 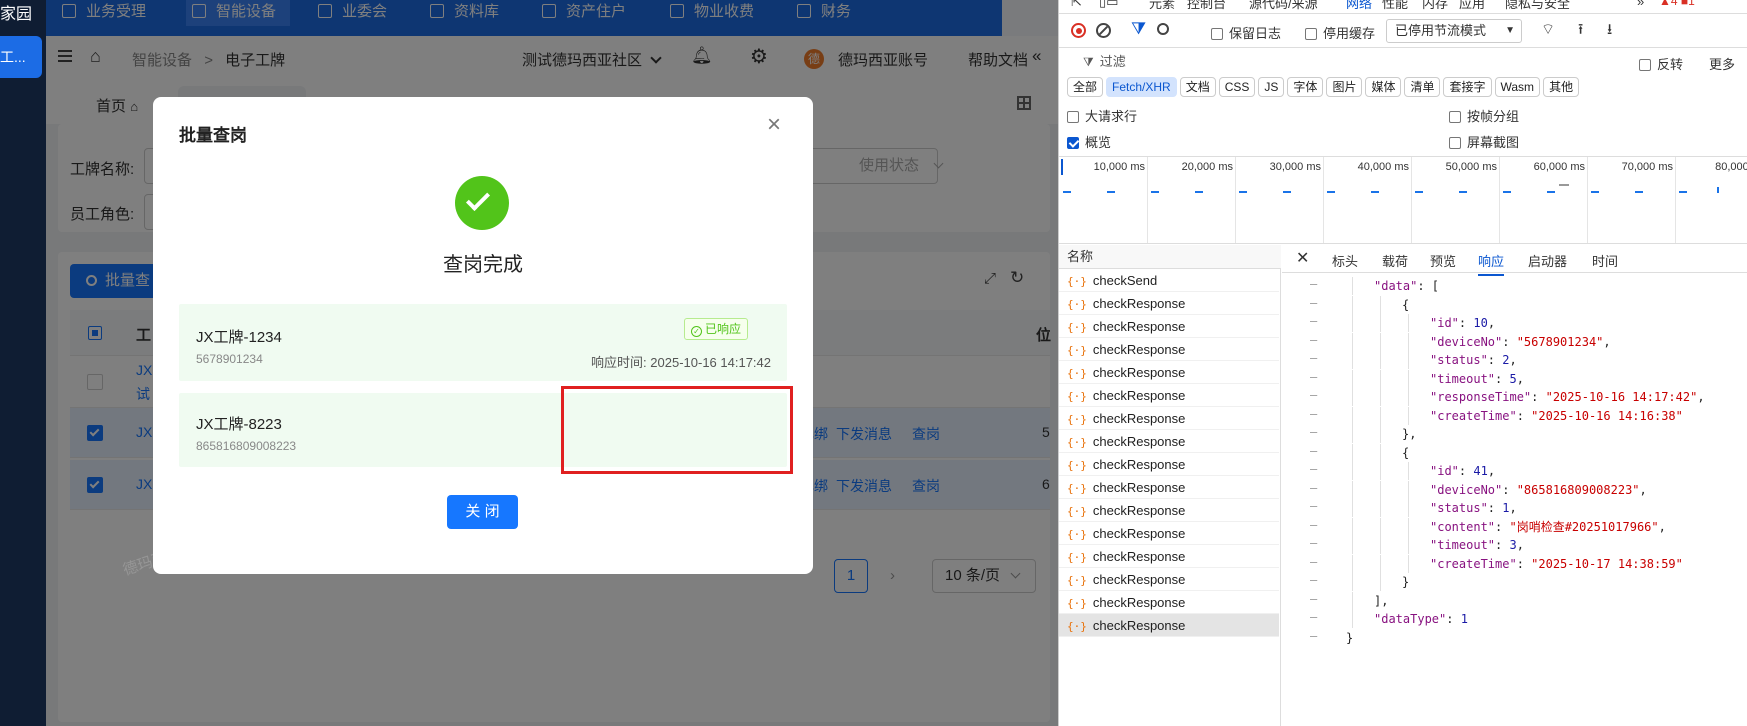 What do you see at coordinates (1141, 87) in the screenshot?
I see `type-filter-chip: Fetch/XHR` at bounding box center [1141, 87].